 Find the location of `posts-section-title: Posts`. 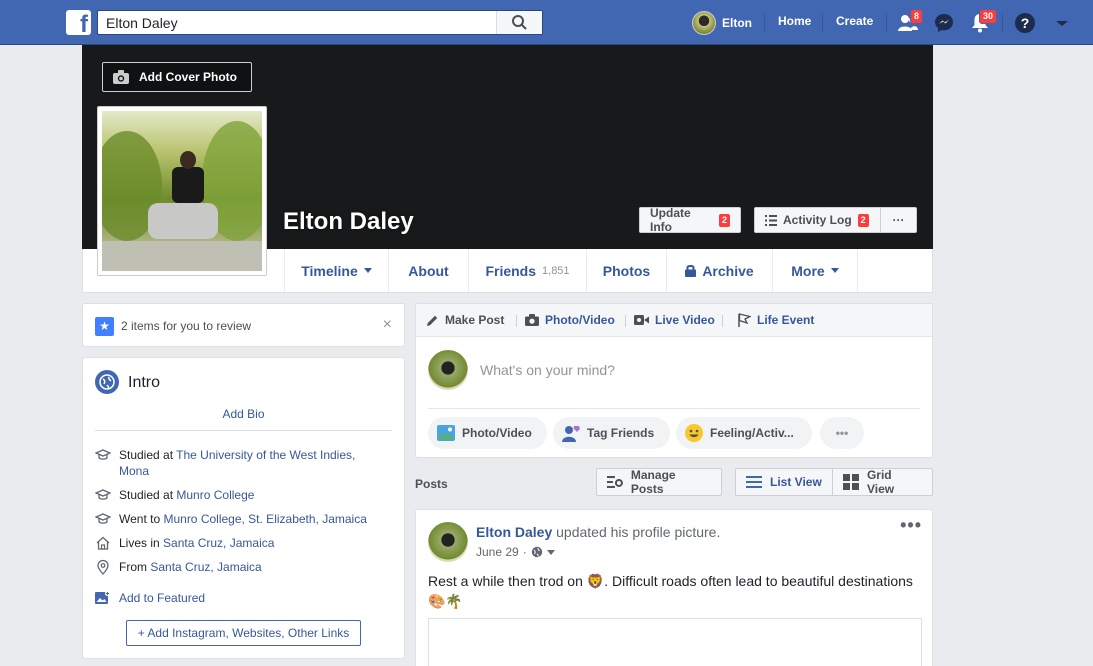

posts-section-title: Posts is located at coordinates (431, 484).